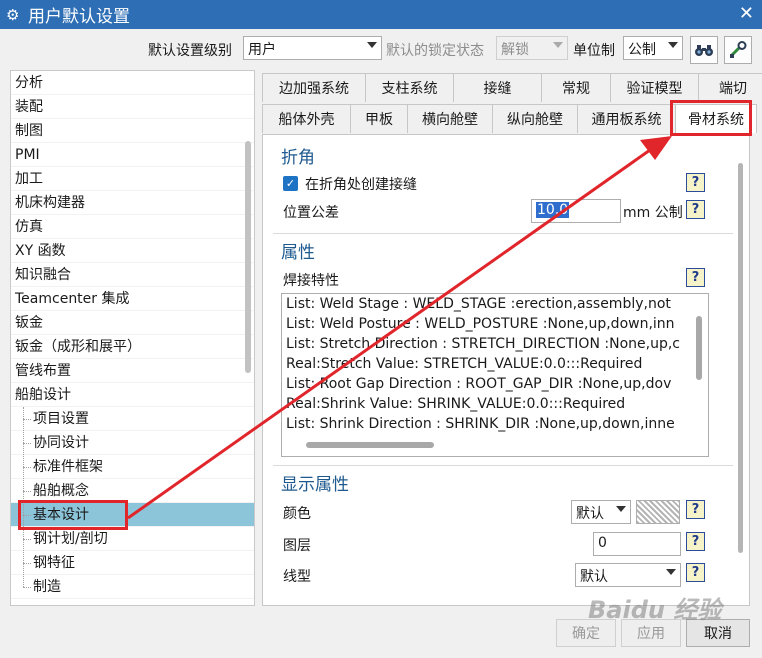 The width and height of the screenshot is (762, 658). Describe the element at coordinates (658, 512) in the screenshot. I see `color-swatch` at that location.